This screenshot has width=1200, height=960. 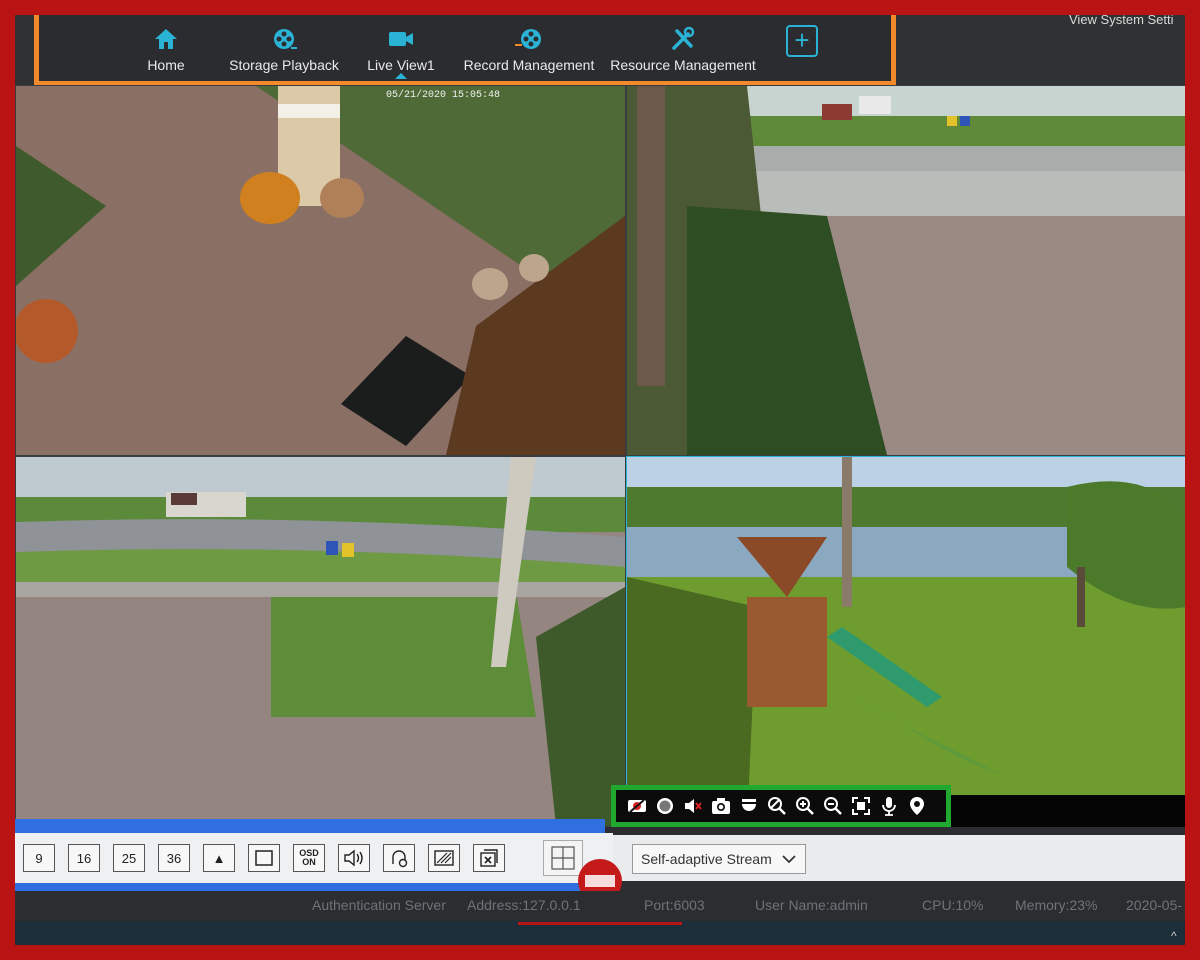 I want to click on camera-toolbar, so click(x=781, y=806).